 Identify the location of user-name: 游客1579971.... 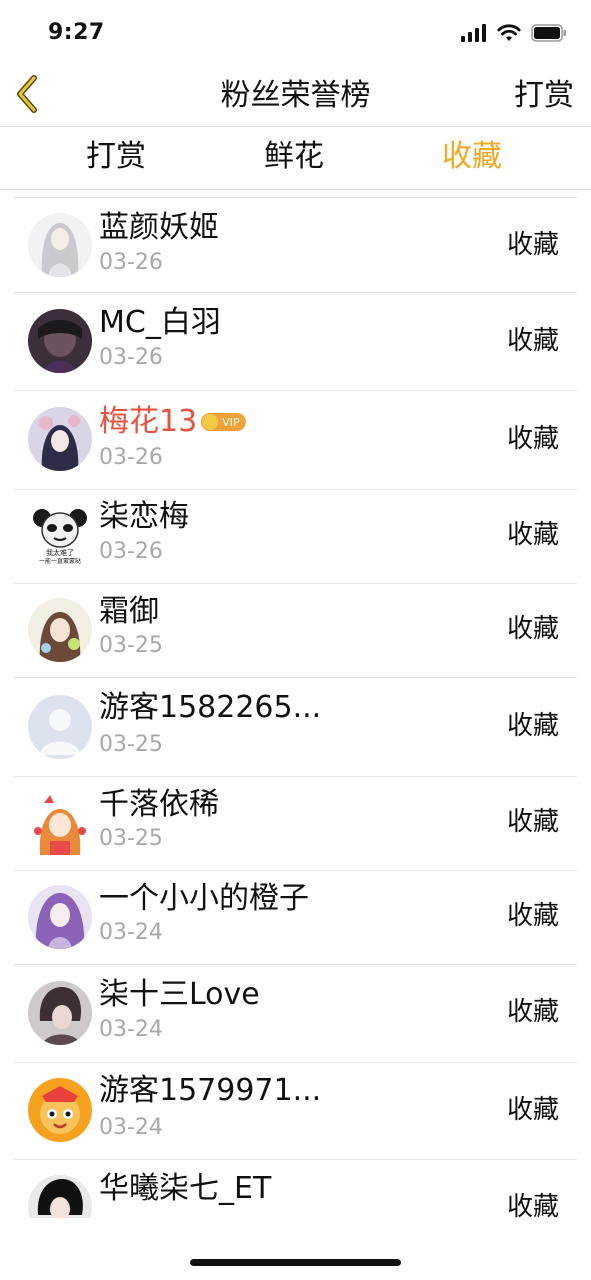
(210, 1090).